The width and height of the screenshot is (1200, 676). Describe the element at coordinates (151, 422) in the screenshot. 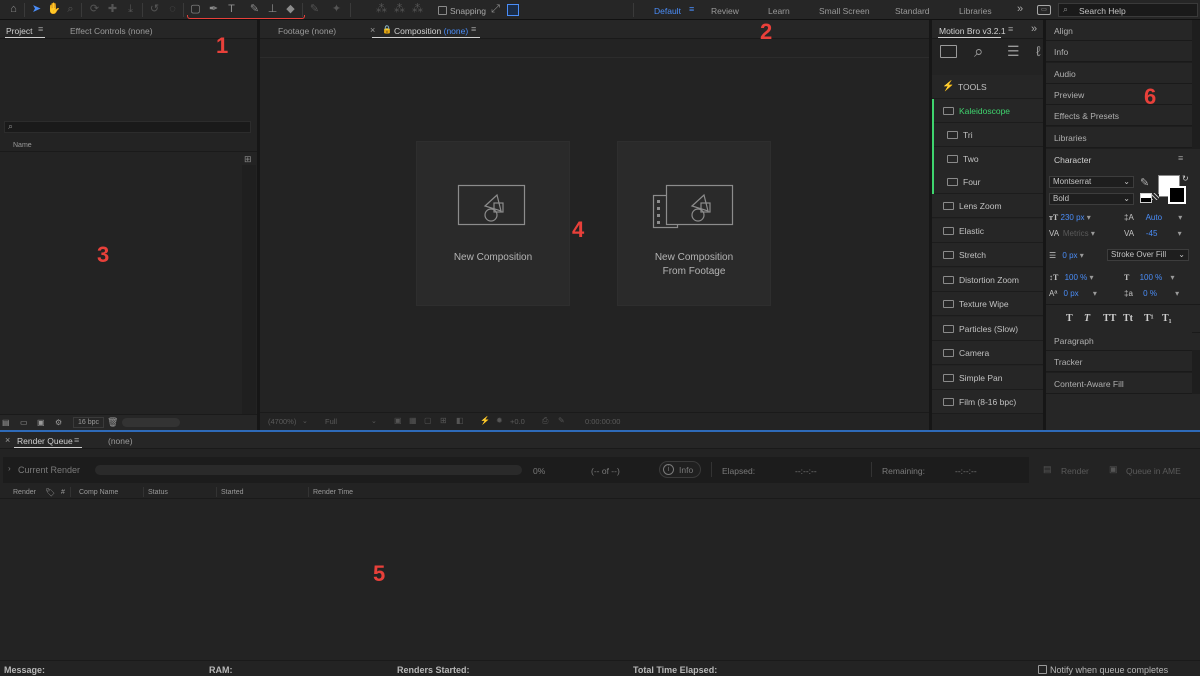

I see `thumbnail-slider` at that location.